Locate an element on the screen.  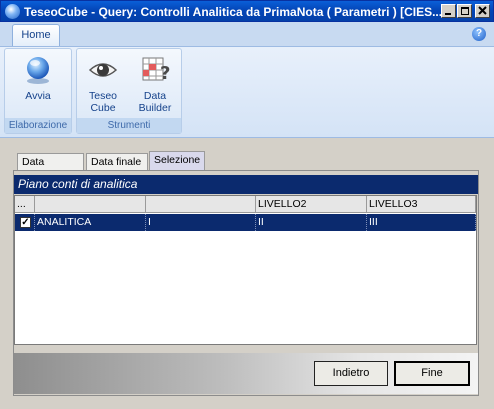
row-livello2-cell: II is located at coordinates (311, 222).